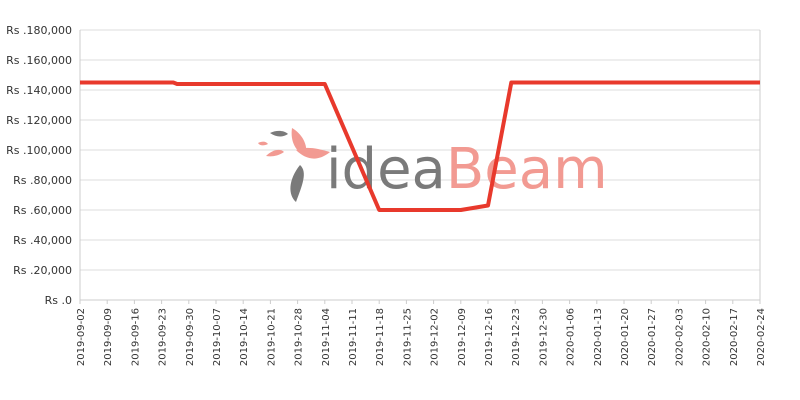  What do you see at coordinates (386, 169) in the screenshot?
I see `watermark-idea-text: idea` at bounding box center [386, 169].